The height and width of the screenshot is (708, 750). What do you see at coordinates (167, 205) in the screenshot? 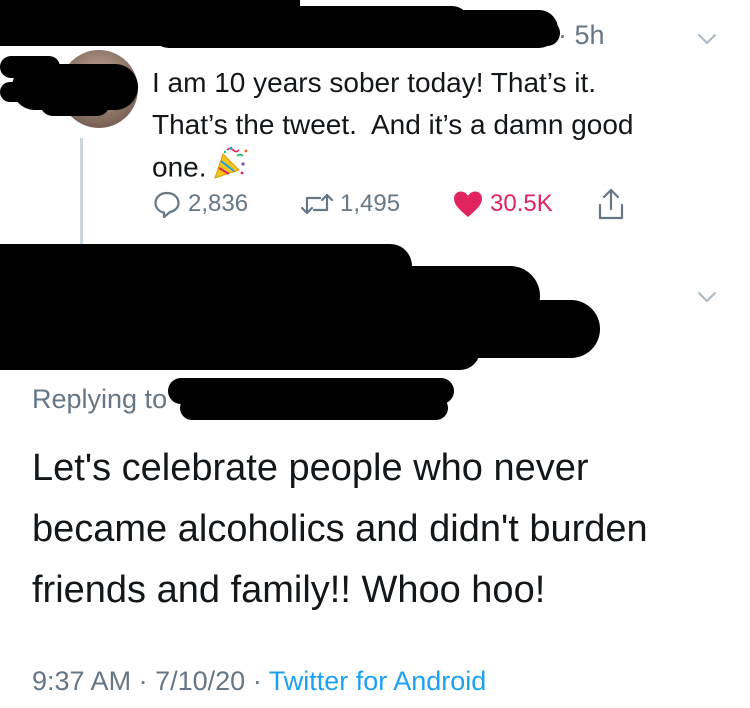
I see `reply-icon` at bounding box center [167, 205].